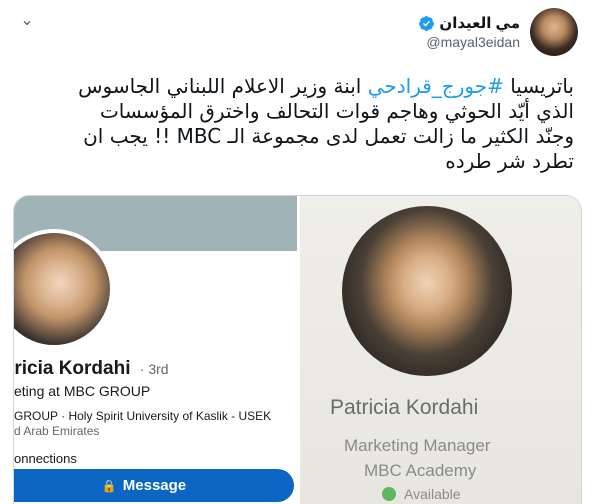 The image size is (592, 504). What do you see at coordinates (554, 32) in the screenshot?
I see `avatar` at bounding box center [554, 32].